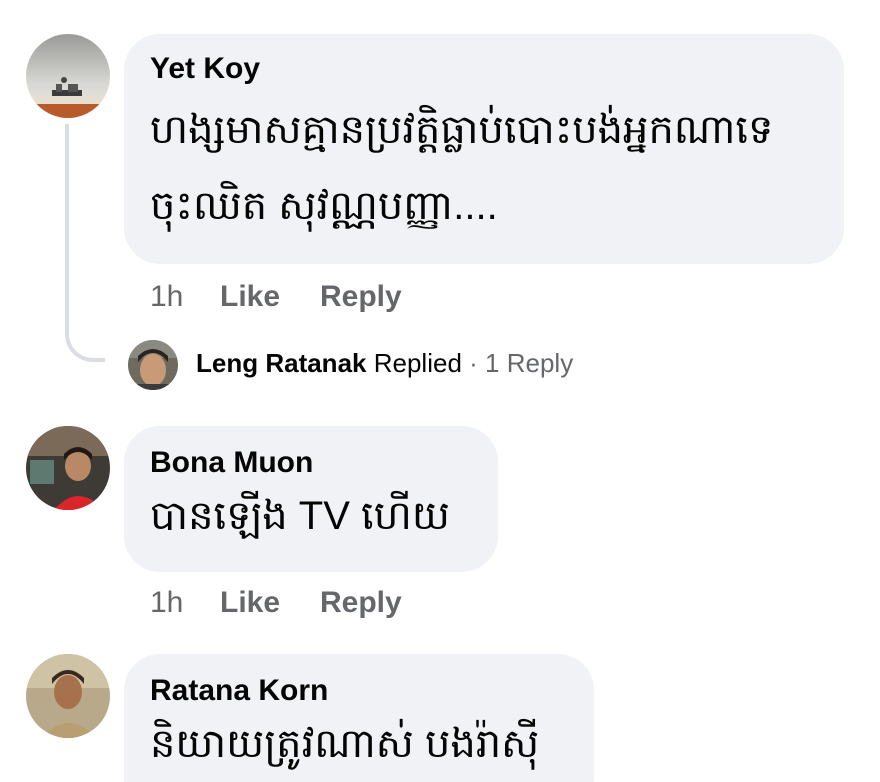 This screenshot has width=880, height=782. What do you see at coordinates (231, 463) in the screenshot?
I see `comment-author: Bona Muon` at bounding box center [231, 463].